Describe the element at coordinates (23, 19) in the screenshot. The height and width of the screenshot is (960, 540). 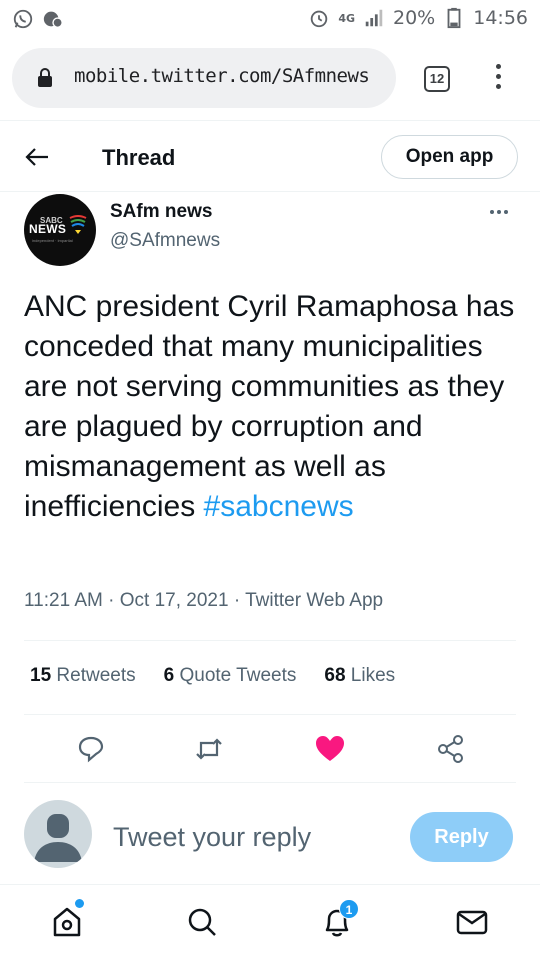
I see `whatsapp-icon` at that location.